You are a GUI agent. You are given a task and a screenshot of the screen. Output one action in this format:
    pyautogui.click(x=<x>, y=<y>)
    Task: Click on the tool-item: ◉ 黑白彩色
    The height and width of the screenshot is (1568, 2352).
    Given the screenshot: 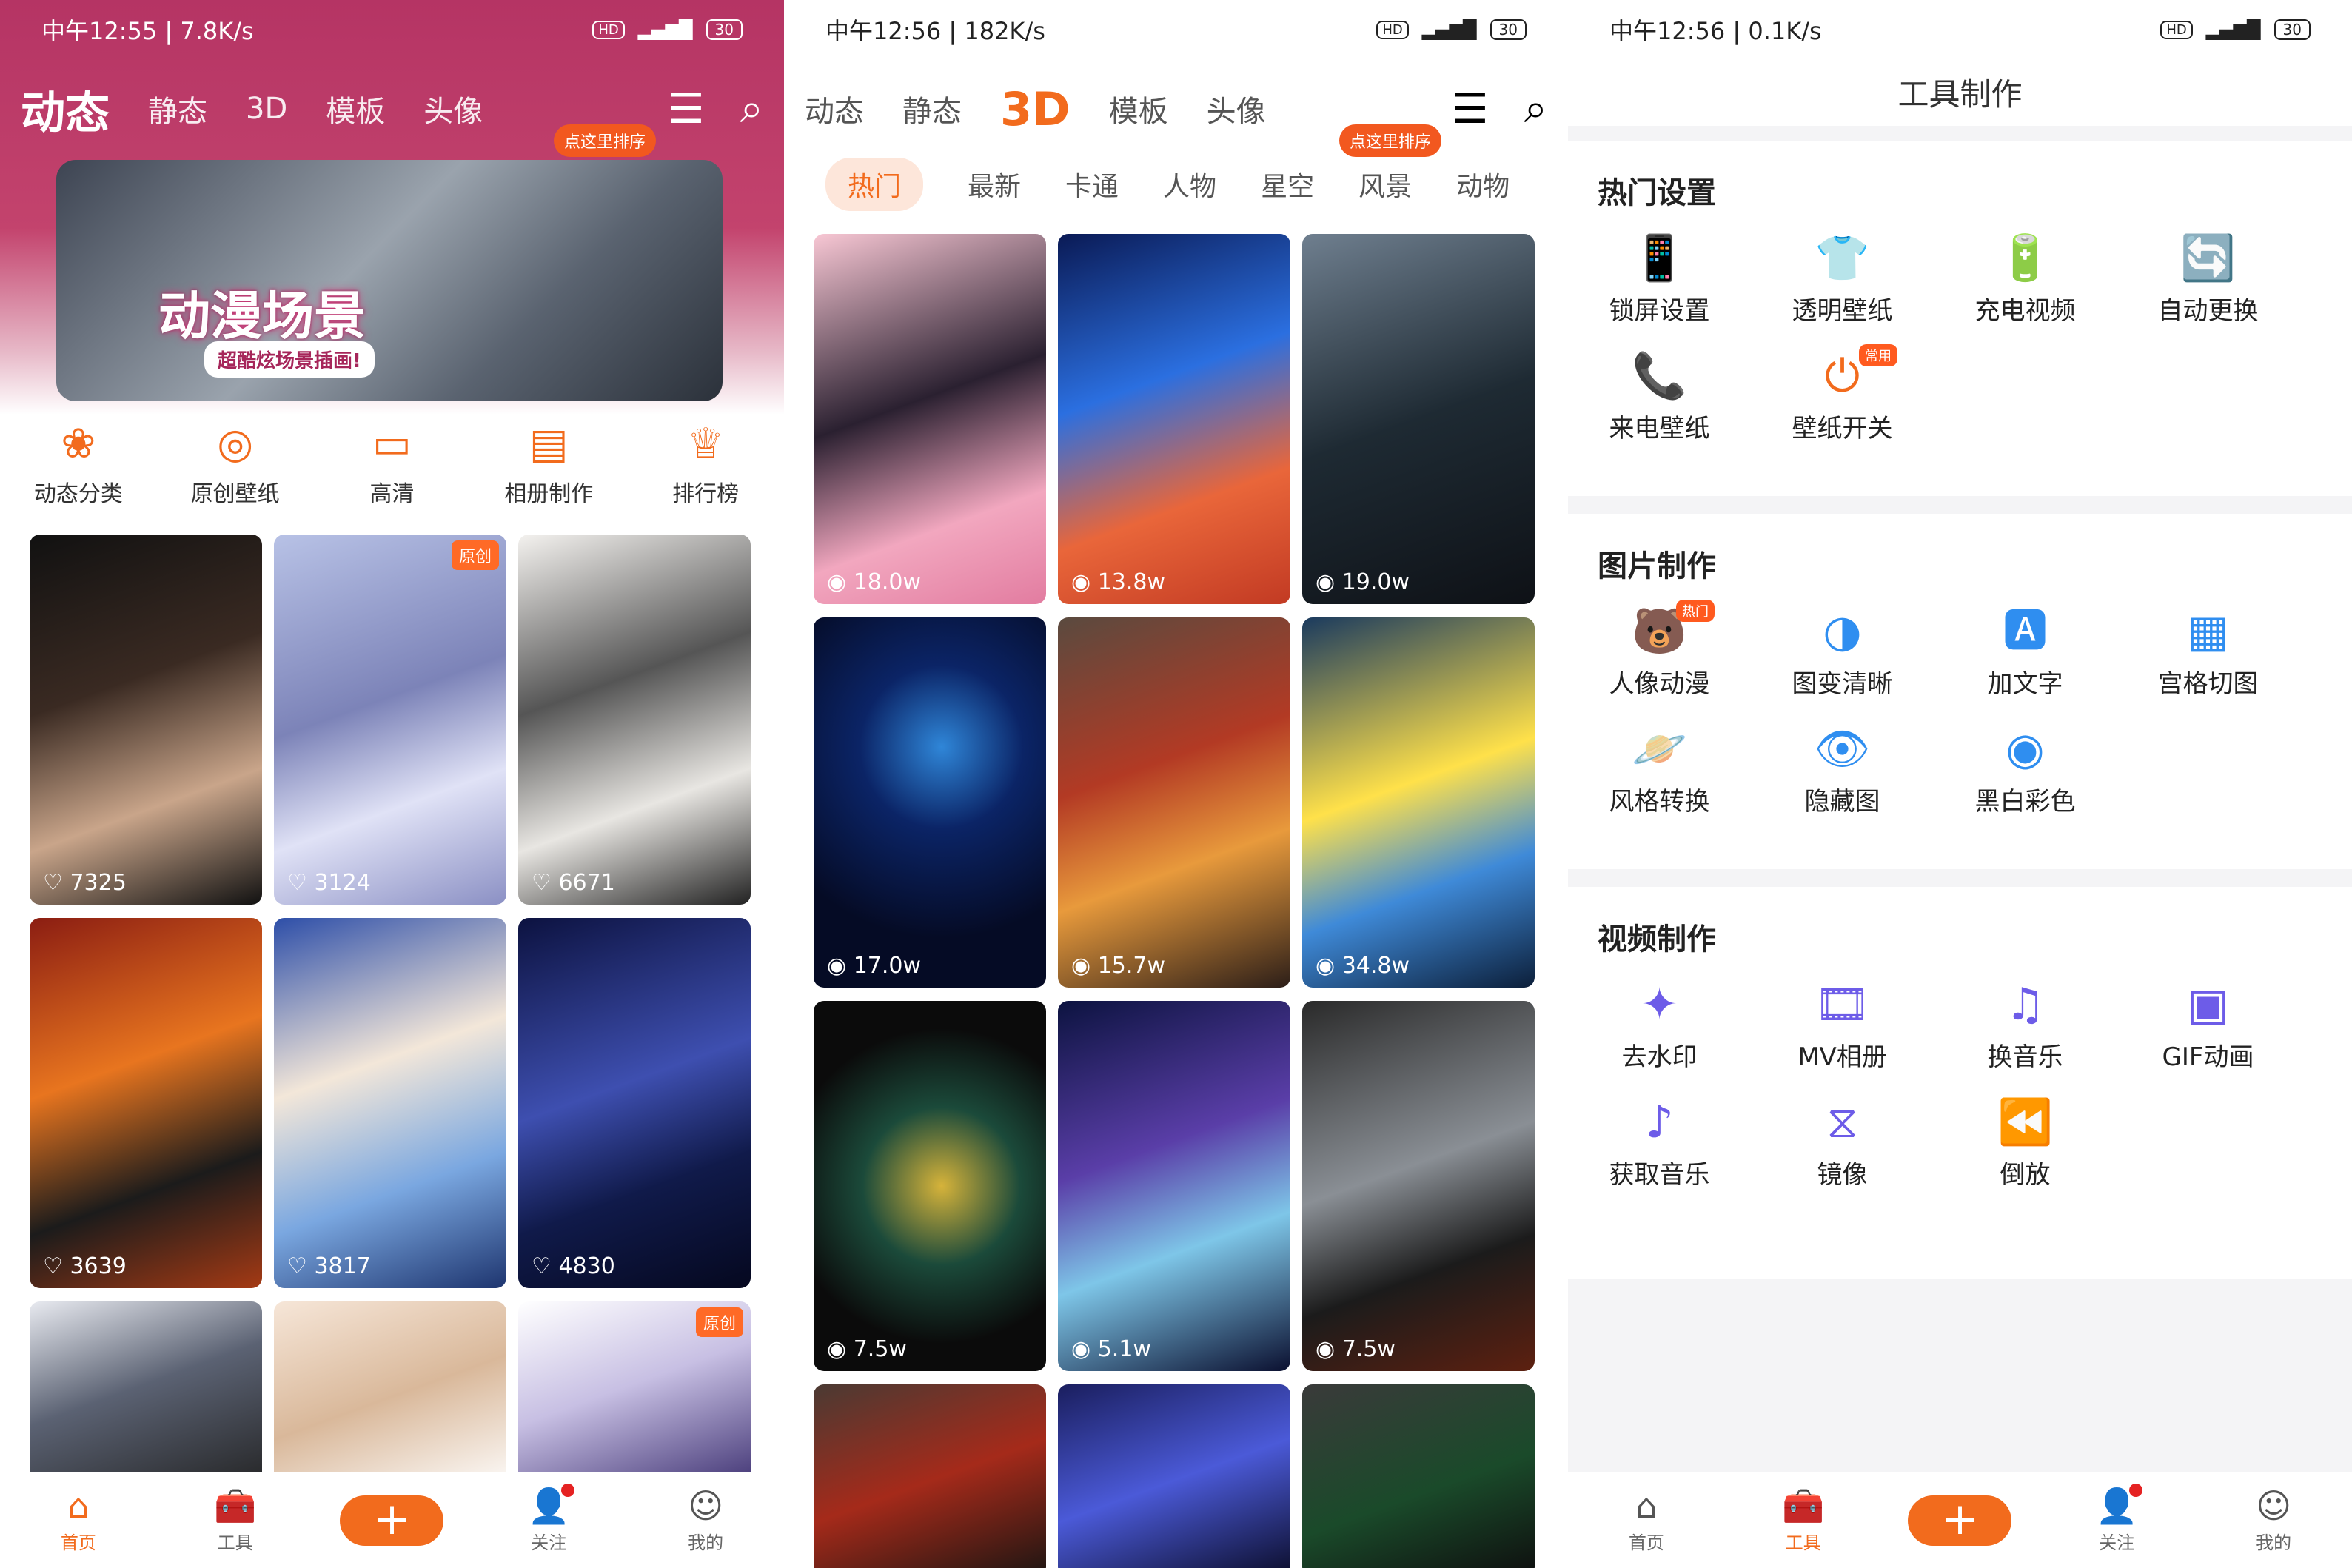 What is the action you would take?
    pyautogui.click(x=2025, y=771)
    